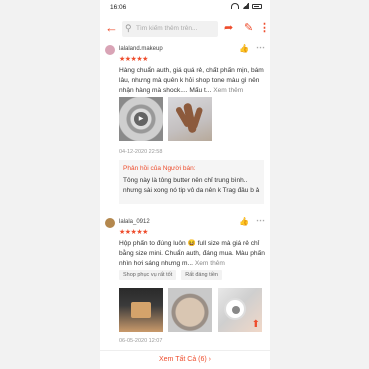 This screenshot has height=369, width=369. What do you see at coordinates (141, 152) in the screenshot?
I see `review-date: 04-12-2020 22:58` at bounding box center [141, 152].